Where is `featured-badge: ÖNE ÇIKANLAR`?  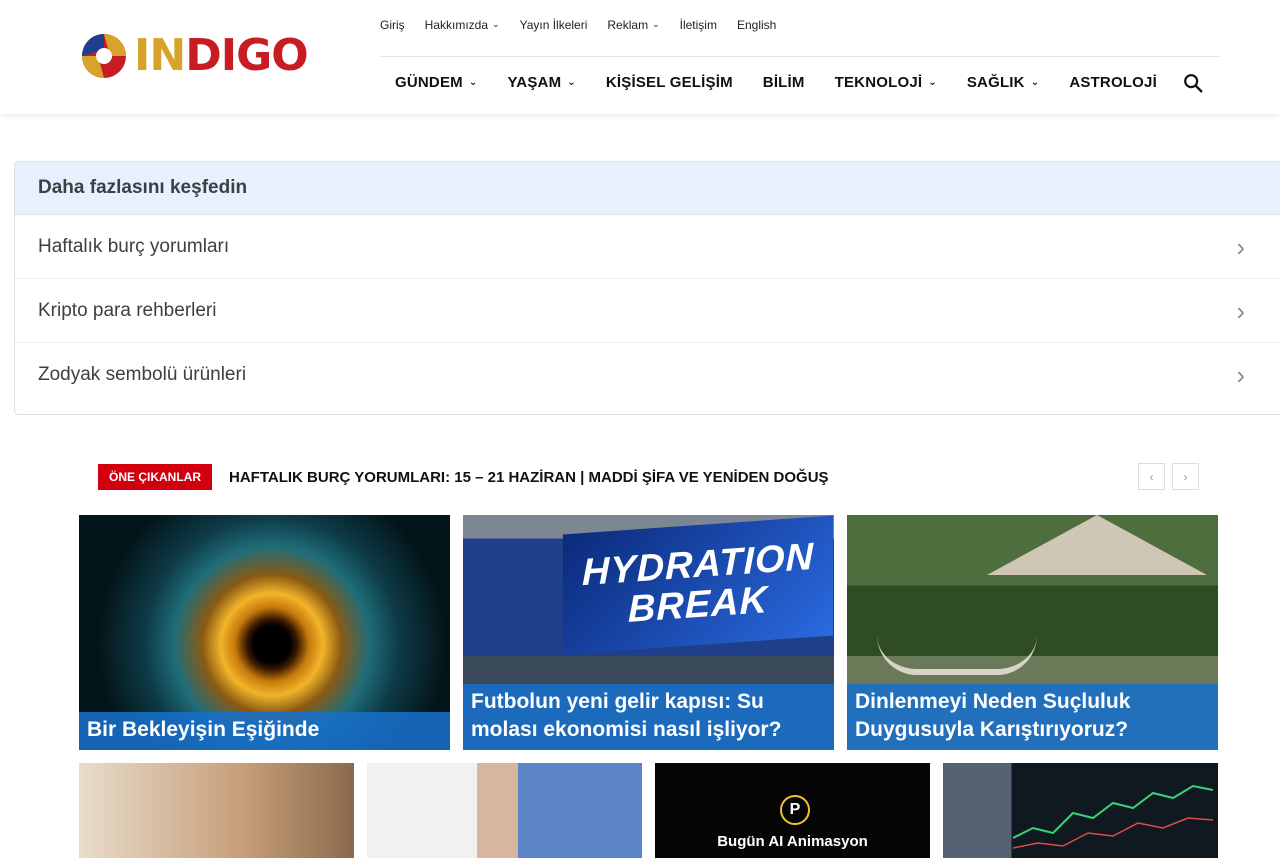
featured-badge: ÖNE ÇIKANLAR is located at coordinates (155, 477).